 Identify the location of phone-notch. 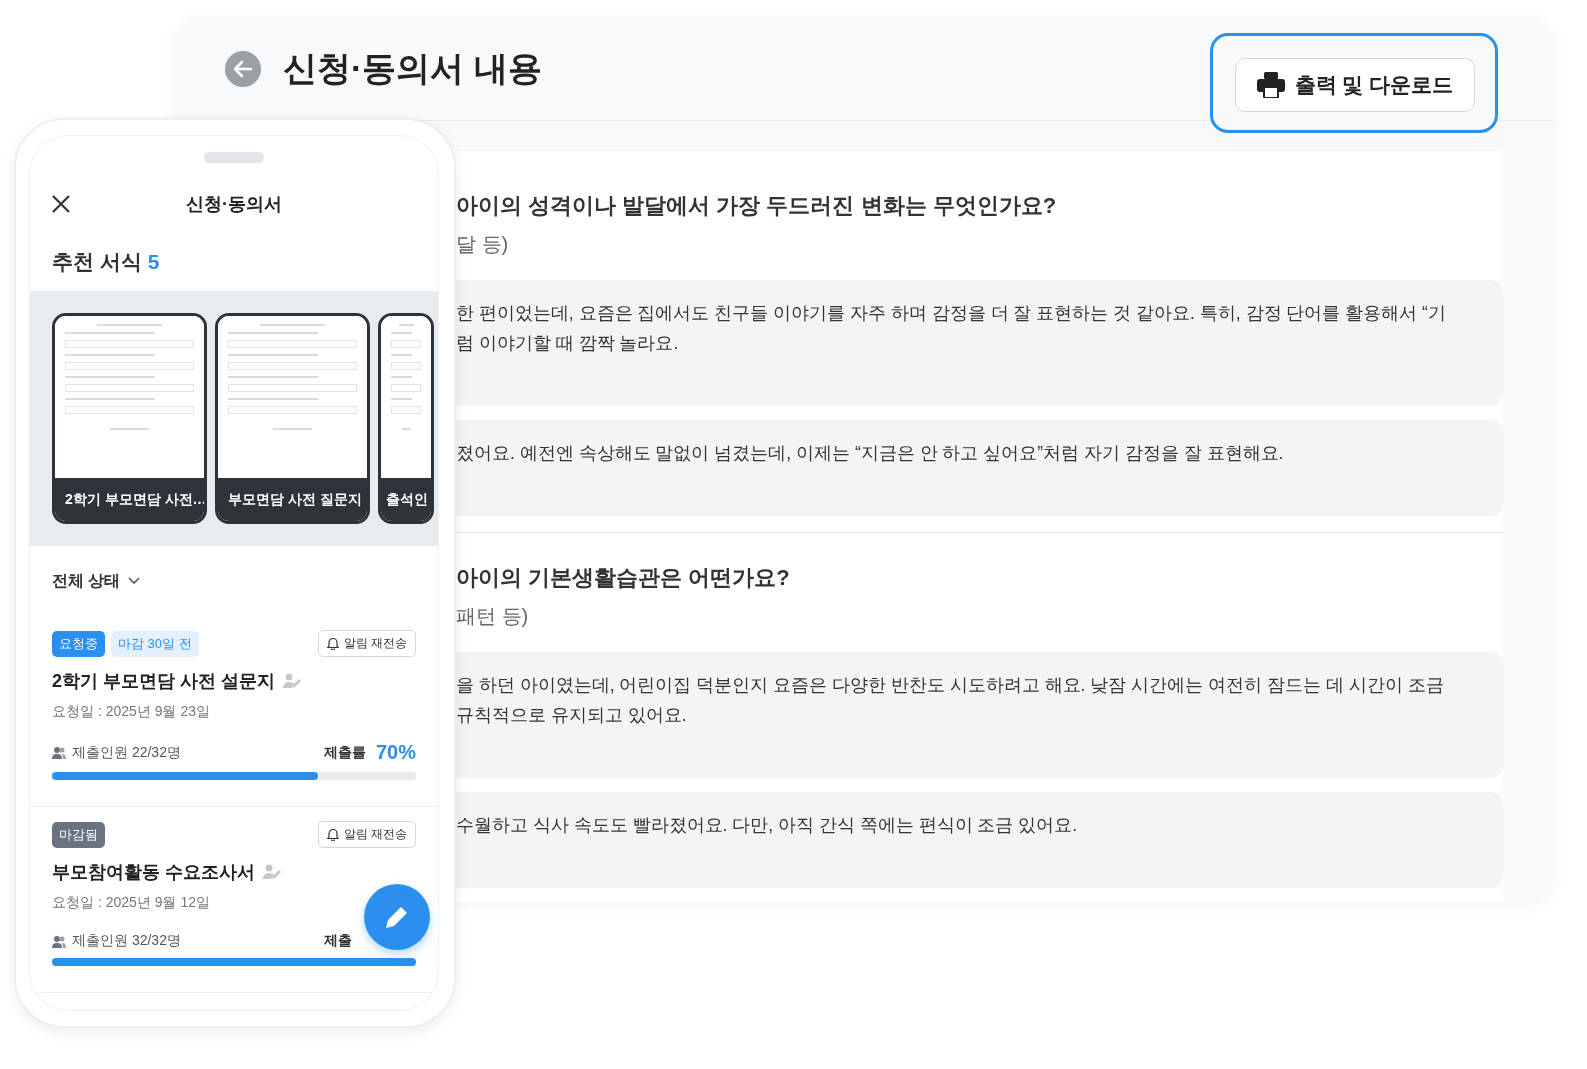
(234, 157).